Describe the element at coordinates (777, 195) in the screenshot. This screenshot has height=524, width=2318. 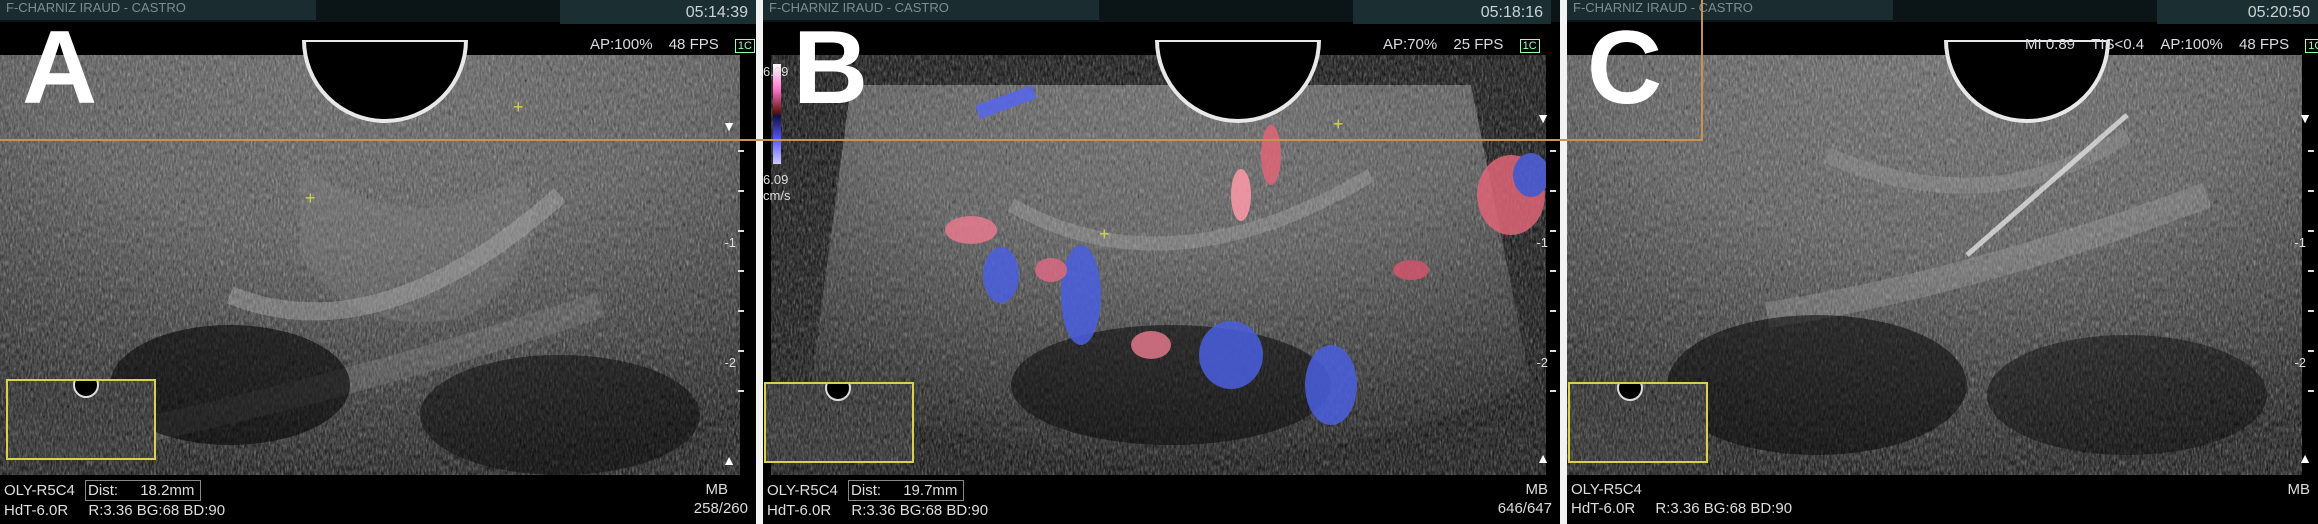
I see `color-scale-unit: cm/s` at that location.